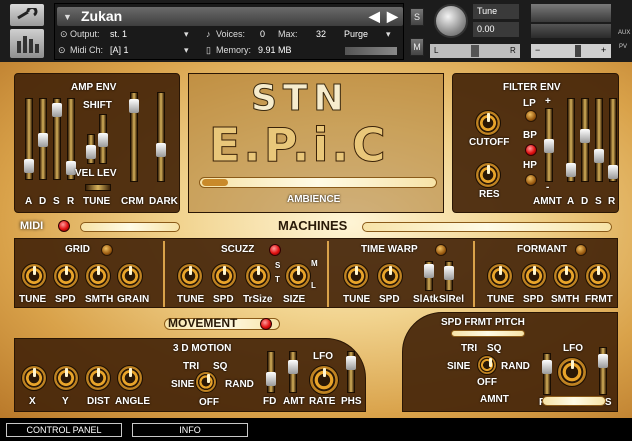 The image size is (632, 441). What do you see at coordinates (531, 180) in the screenshot?
I see `hp-button` at bounding box center [531, 180].